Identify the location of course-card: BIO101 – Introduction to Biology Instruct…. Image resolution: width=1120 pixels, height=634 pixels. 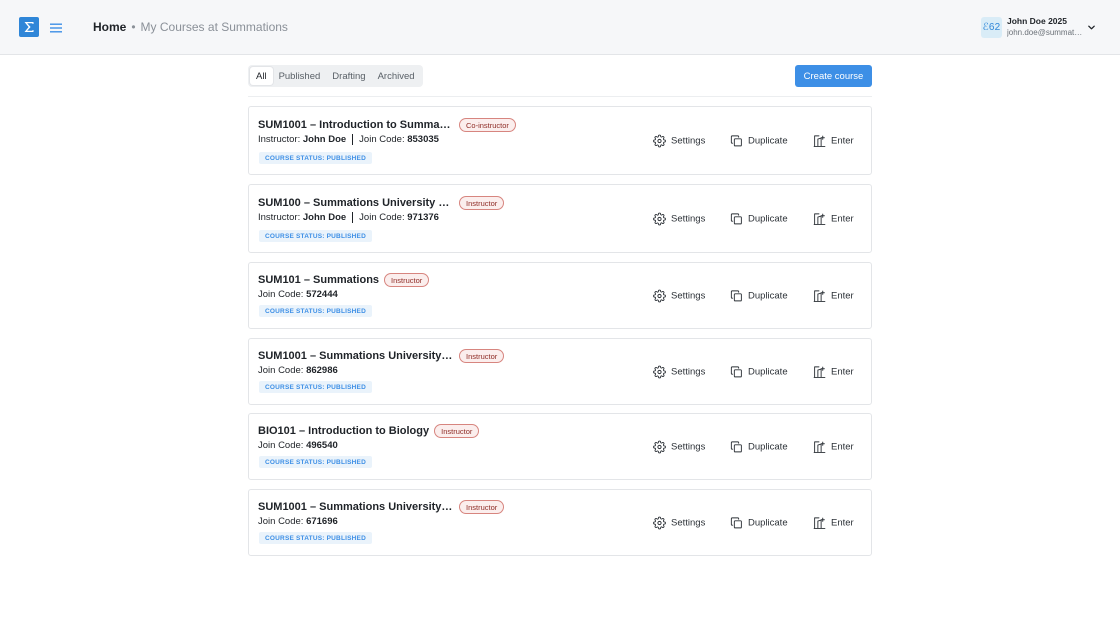
(560, 446).